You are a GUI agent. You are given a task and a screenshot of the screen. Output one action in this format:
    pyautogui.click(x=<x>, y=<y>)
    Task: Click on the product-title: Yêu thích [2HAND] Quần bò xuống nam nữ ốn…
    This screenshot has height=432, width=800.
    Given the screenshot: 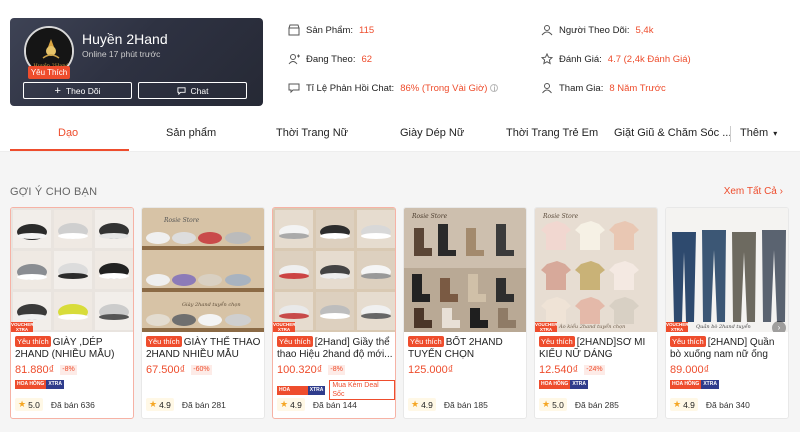 What is the action you would take?
    pyautogui.click(x=722, y=348)
    